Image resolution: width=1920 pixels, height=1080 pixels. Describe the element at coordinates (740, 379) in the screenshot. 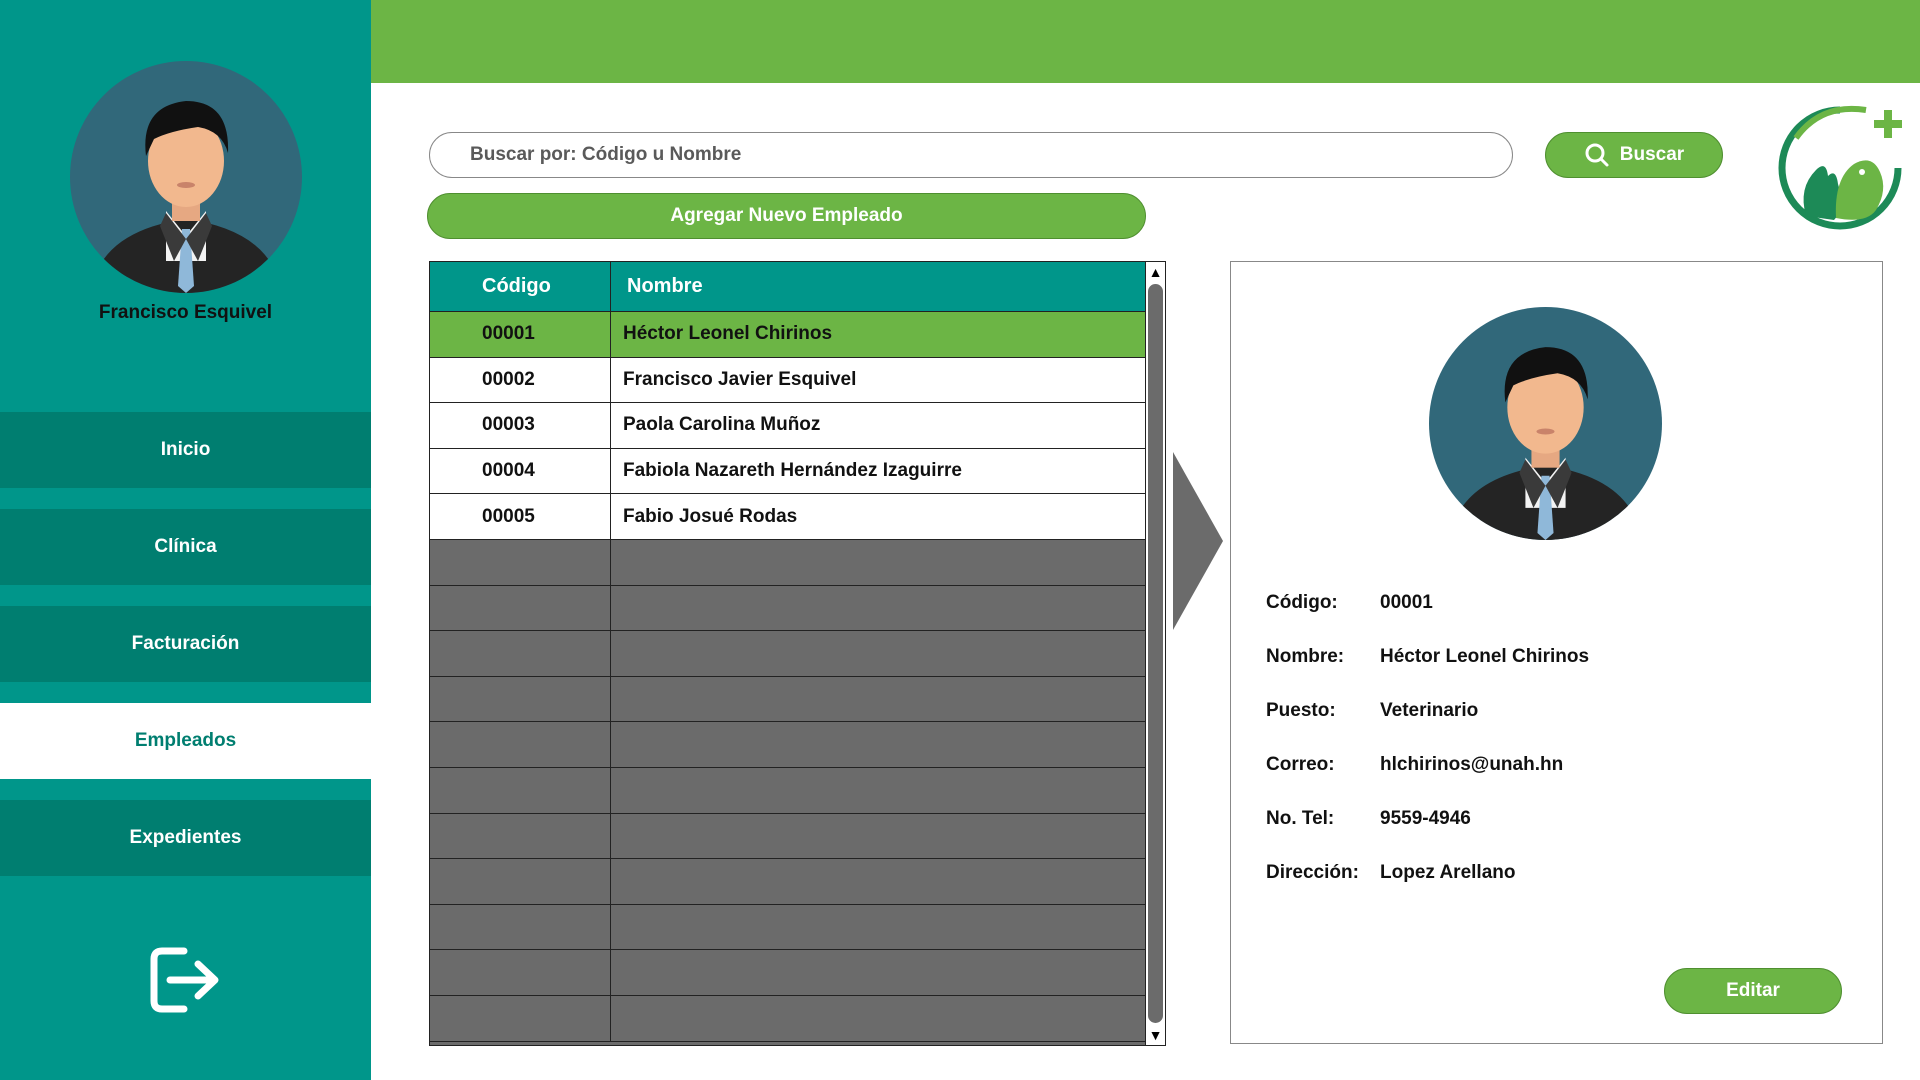

I see `row-name: Francisco Javier Esquivel` at that location.